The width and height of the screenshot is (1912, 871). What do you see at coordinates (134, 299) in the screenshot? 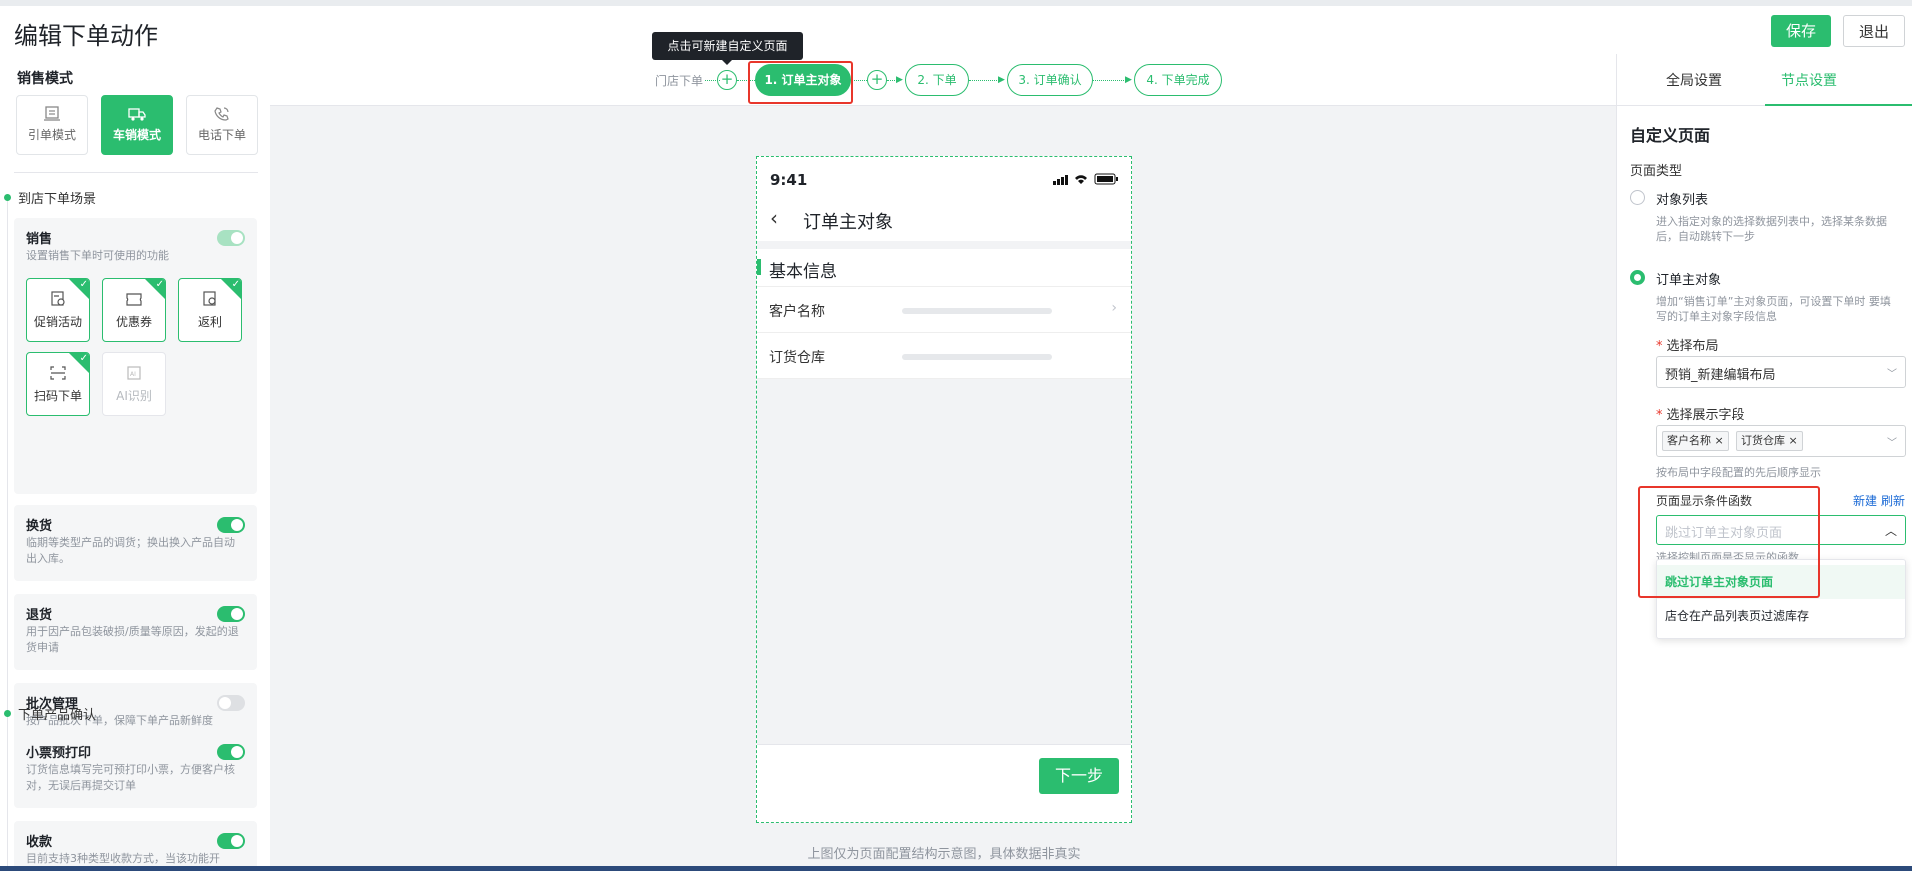
I see `coupon-icon` at bounding box center [134, 299].